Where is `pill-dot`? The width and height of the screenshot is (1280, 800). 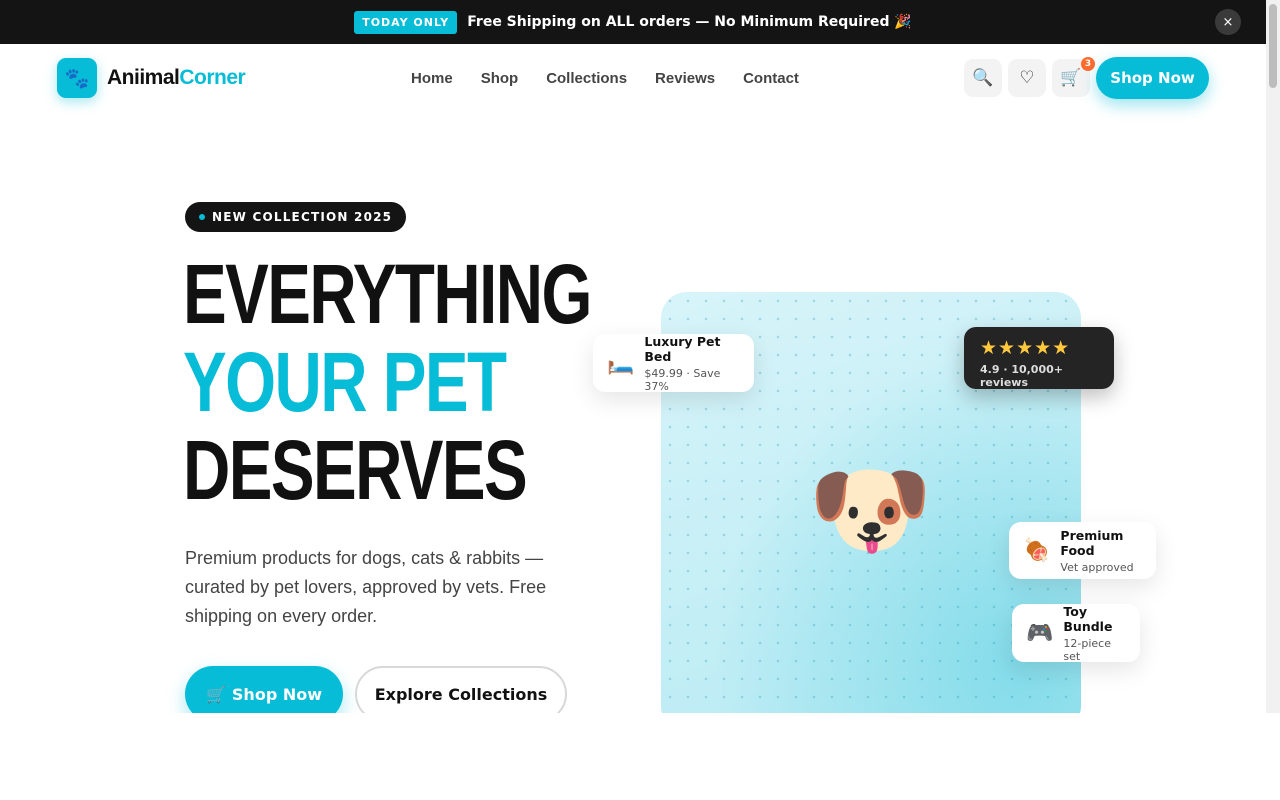 pill-dot is located at coordinates (202, 217).